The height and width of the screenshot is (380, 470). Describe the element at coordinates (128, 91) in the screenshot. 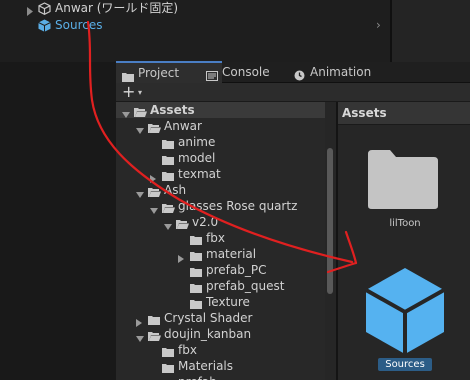

I see `add-button: +` at that location.